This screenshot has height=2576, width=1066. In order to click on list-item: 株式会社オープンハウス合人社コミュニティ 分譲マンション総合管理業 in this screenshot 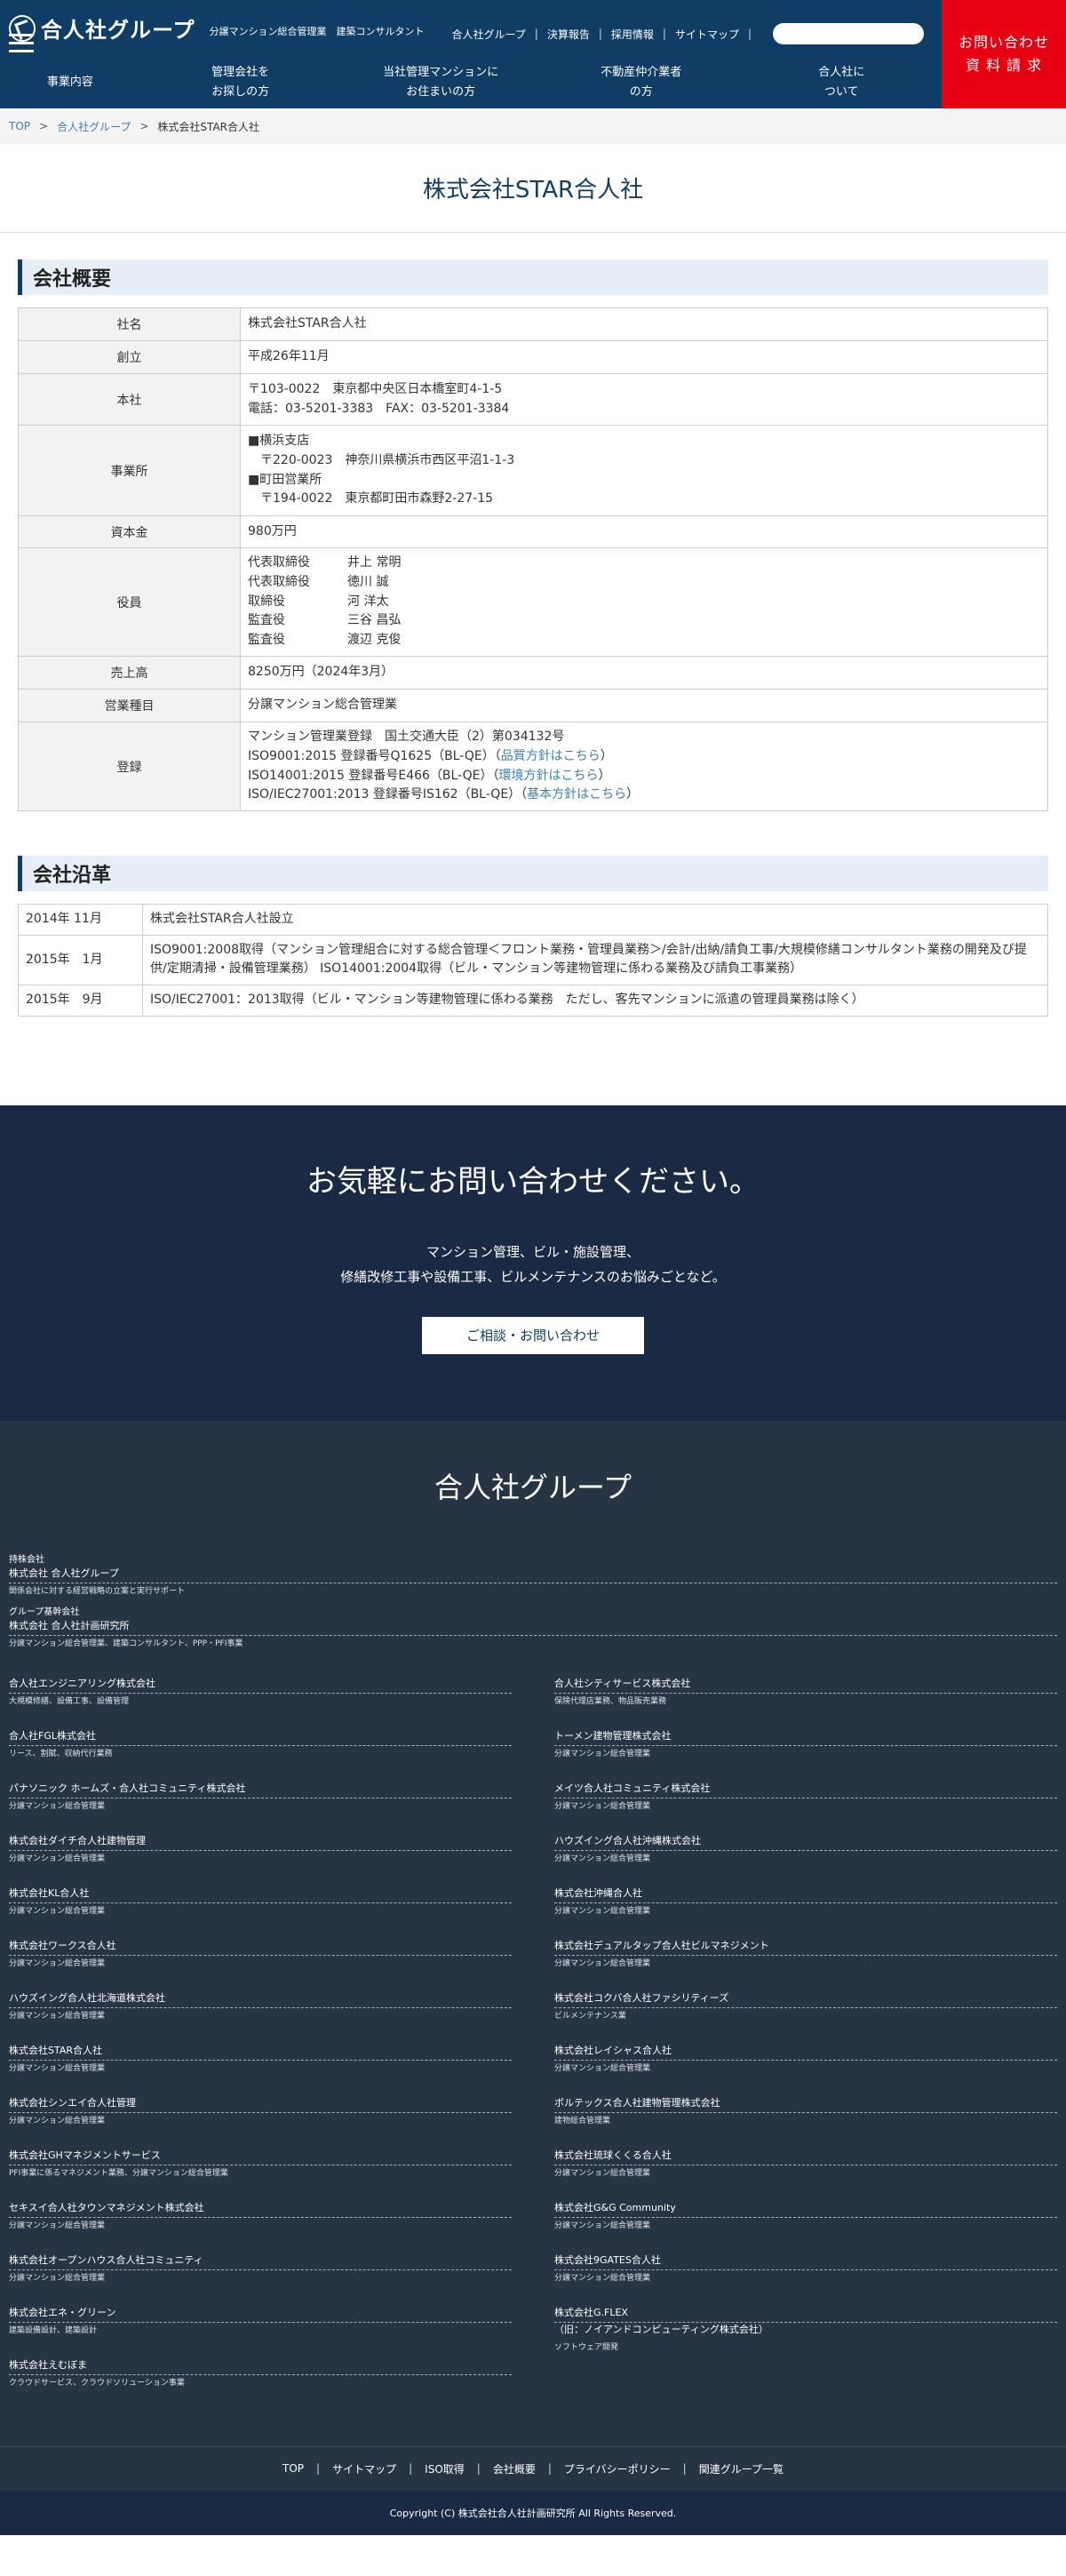, I will do `click(260, 2279)`.